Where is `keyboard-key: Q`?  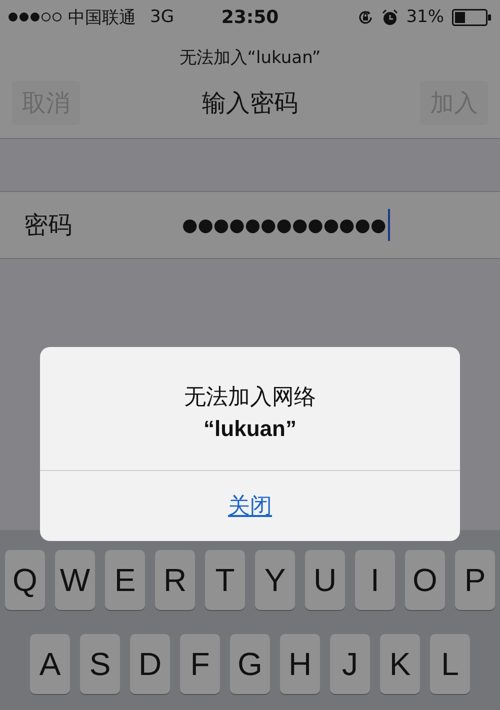 keyboard-key: Q is located at coordinates (25, 580).